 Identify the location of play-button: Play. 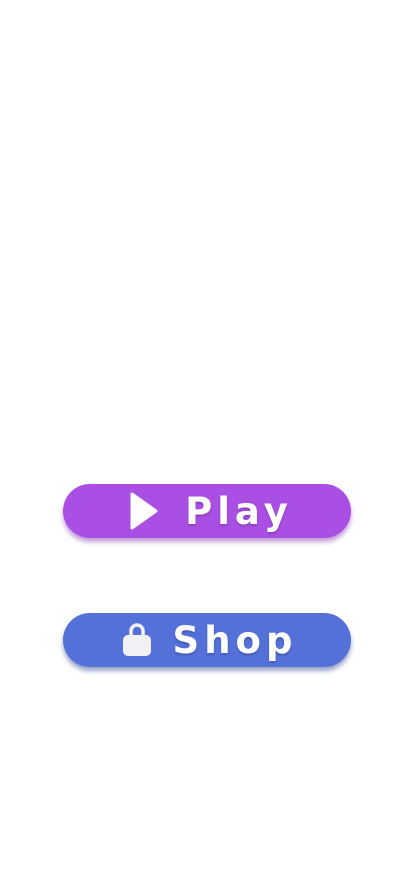
(207, 511).